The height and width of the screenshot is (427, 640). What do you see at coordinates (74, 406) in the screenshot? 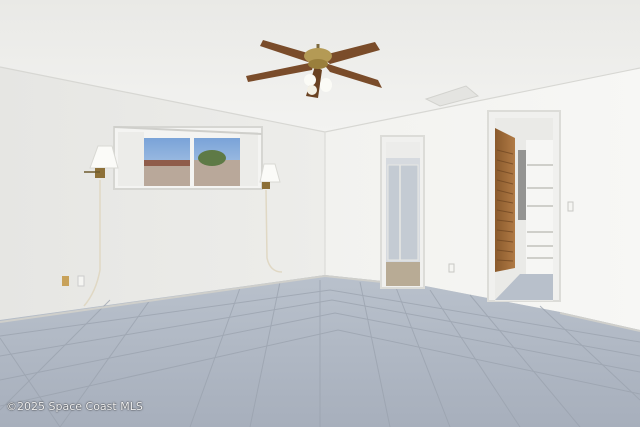
I see `photo-watermark: ©2025 Space Coast MLS` at bounding box center [74, 406].